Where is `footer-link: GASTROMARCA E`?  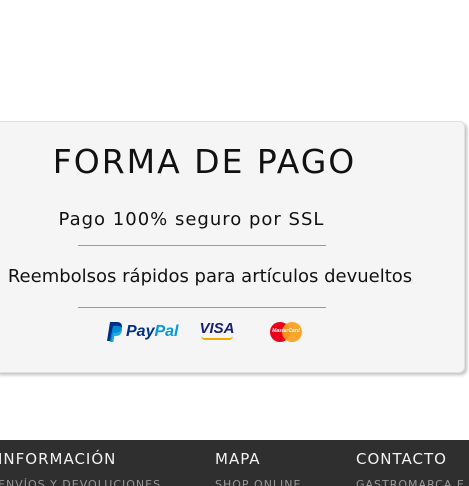 footer-link: GASTROMARCA E is located at coordinates (410, 482).